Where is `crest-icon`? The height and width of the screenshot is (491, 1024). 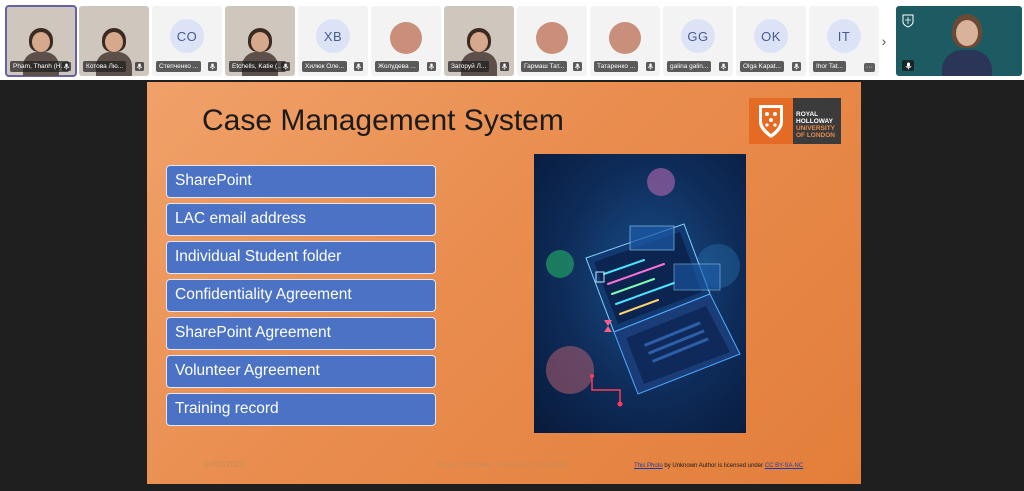 crest-icon is located at coordinates (771, 121).